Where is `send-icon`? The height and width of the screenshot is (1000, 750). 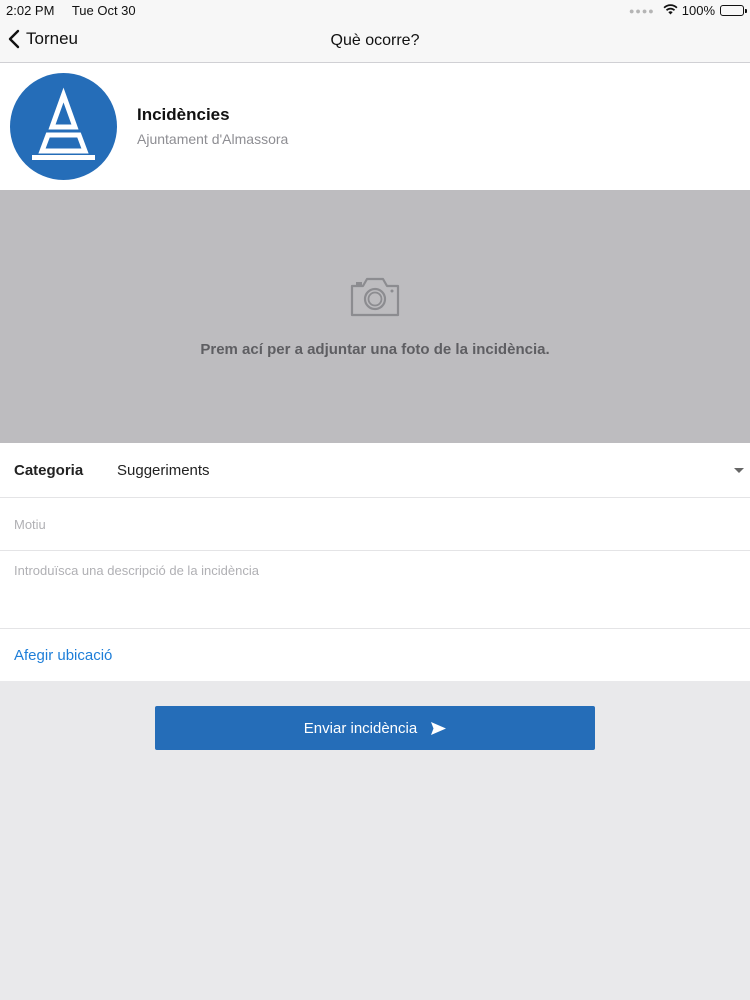 send-icon is located at coordinates (439, 728).